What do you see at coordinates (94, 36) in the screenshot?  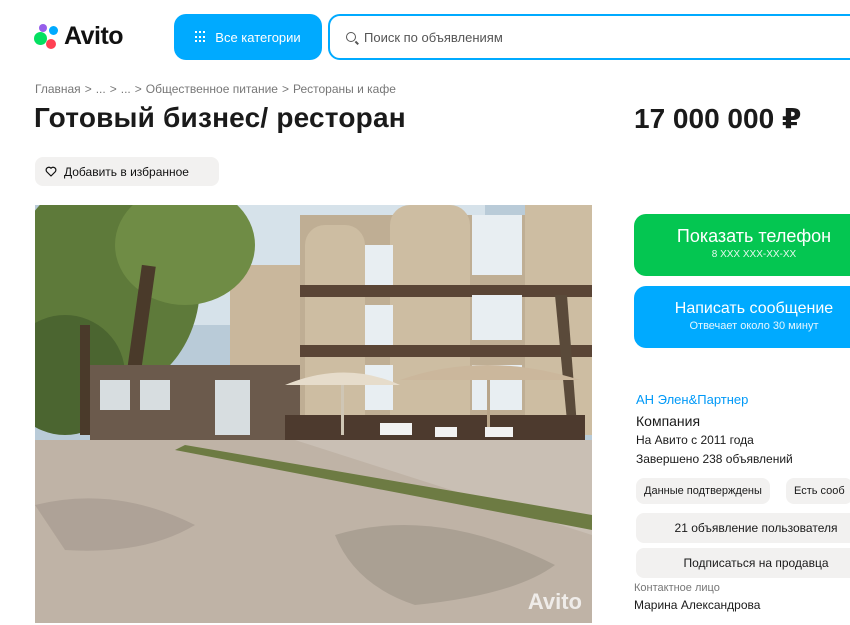 I see `logo-text: Avito` at bounding box center [94, 36].